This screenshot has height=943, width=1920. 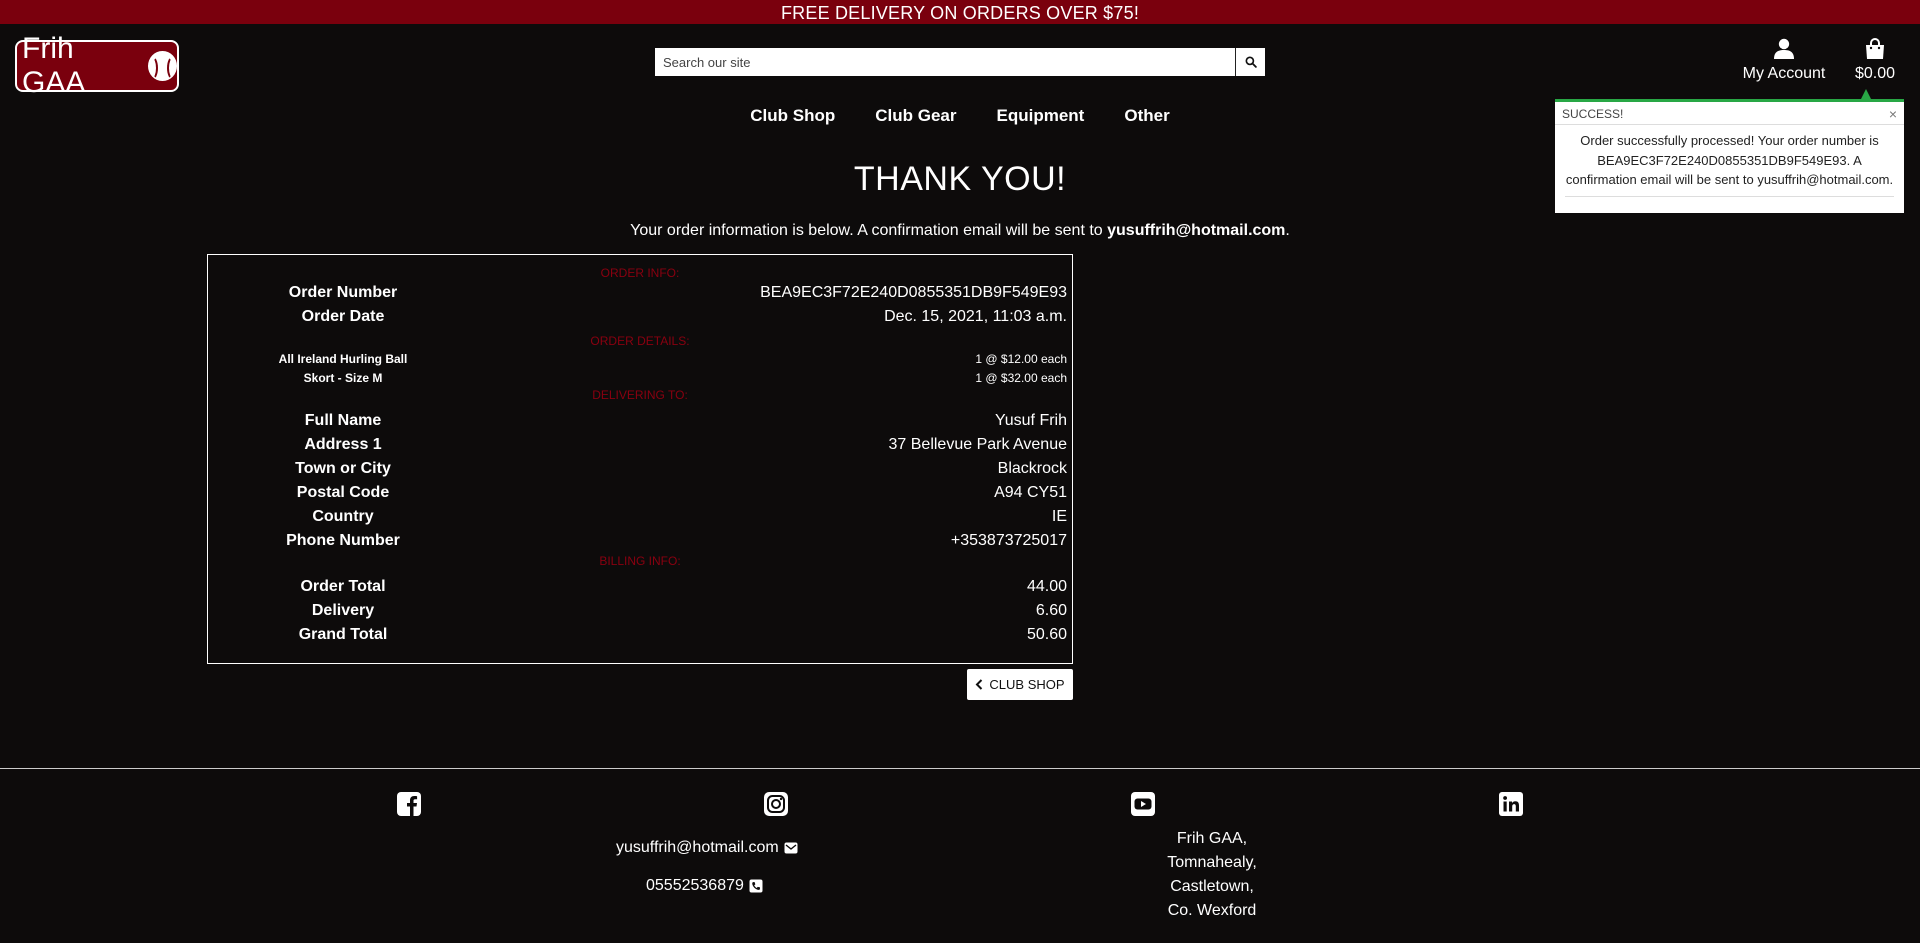 What do you see at coordinates (640, 587) in the screenshot?
I see `billing-row: Order Total 44.00` at bounding box center [640, 587].